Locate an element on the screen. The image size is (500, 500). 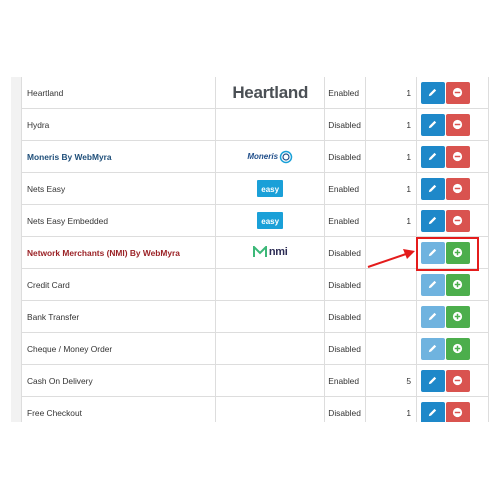
payment-name-cell: Nets Easy Embedded is located at coordinates (118, 220).